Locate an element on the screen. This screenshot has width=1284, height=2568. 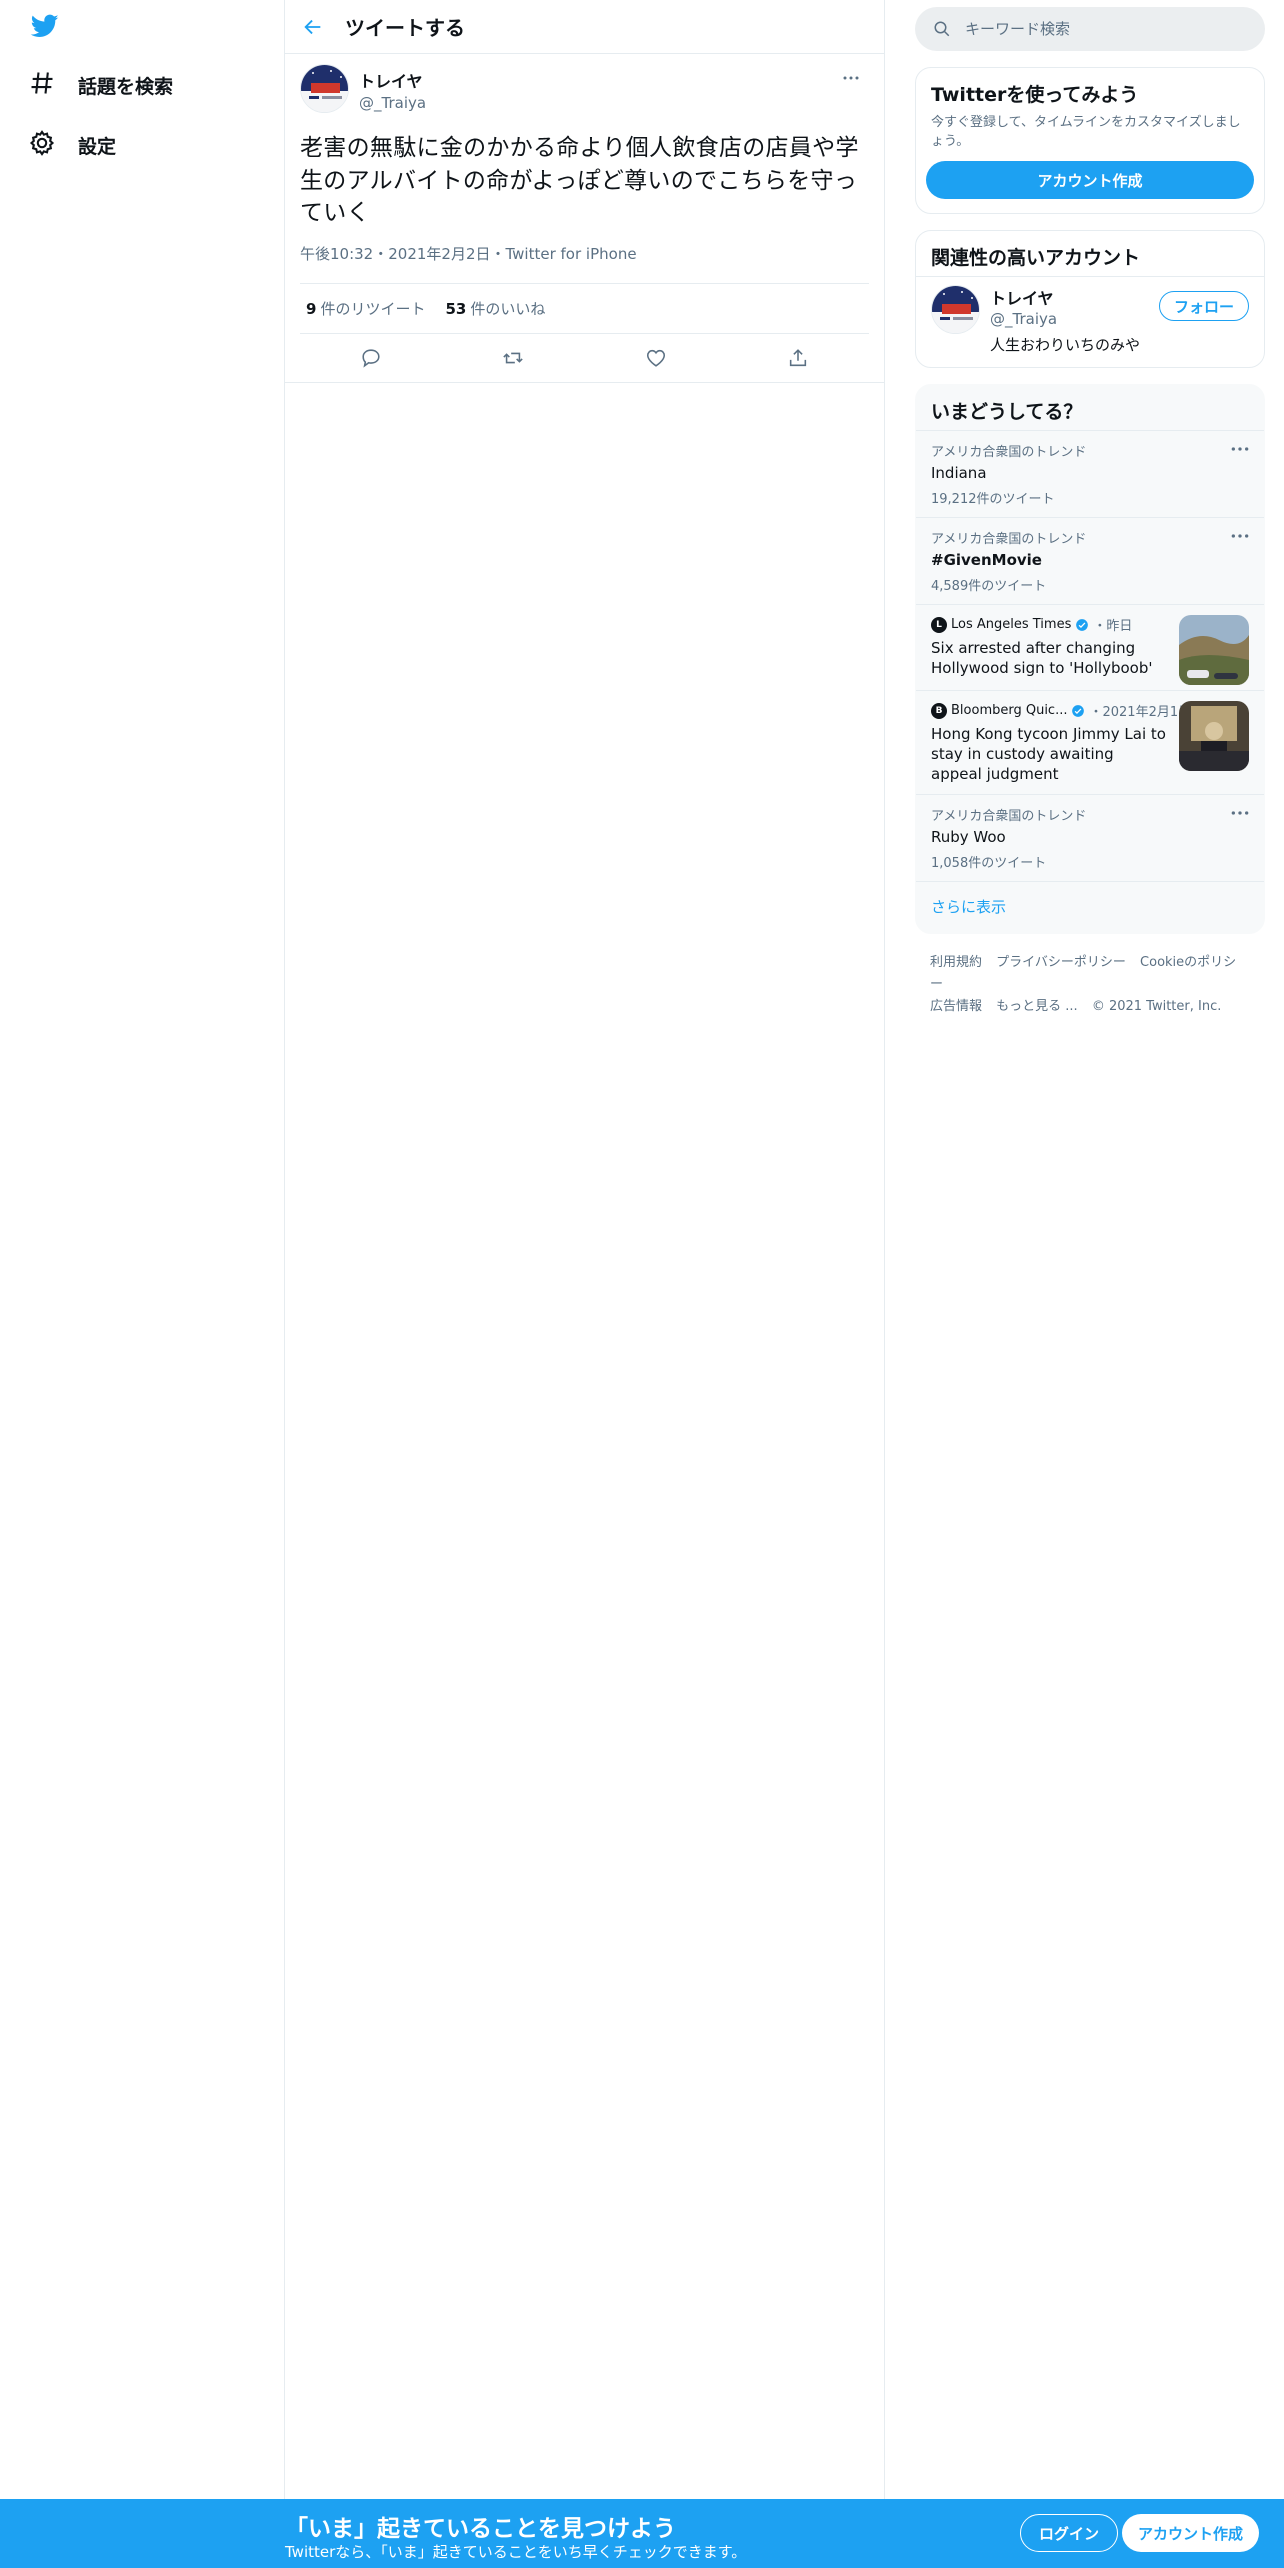
account-handle: @_Traiya is located at coordinates (1024, 319).